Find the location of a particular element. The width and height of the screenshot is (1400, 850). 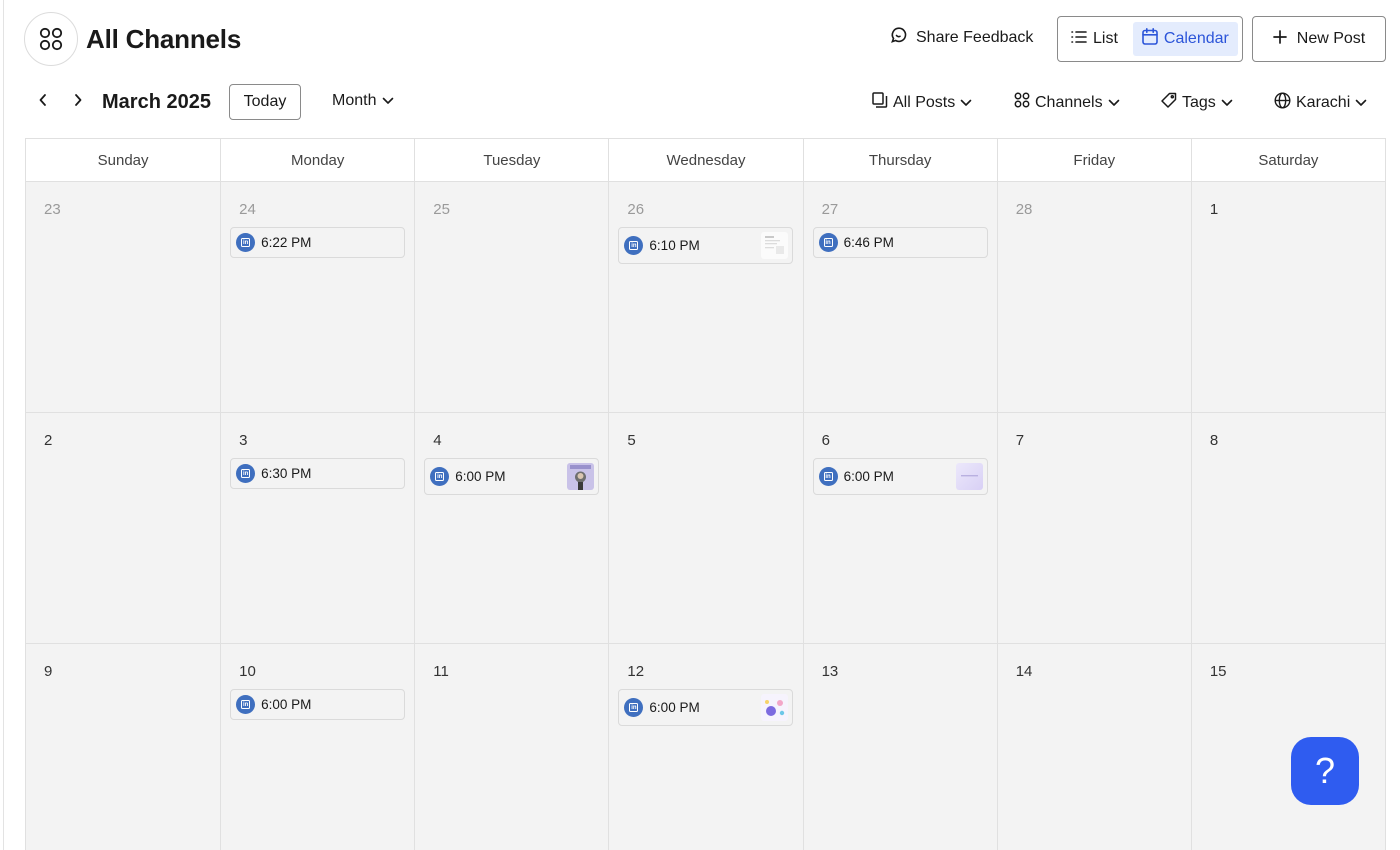

timezone-filter: Karachi is located at coordinates (1320, 103).